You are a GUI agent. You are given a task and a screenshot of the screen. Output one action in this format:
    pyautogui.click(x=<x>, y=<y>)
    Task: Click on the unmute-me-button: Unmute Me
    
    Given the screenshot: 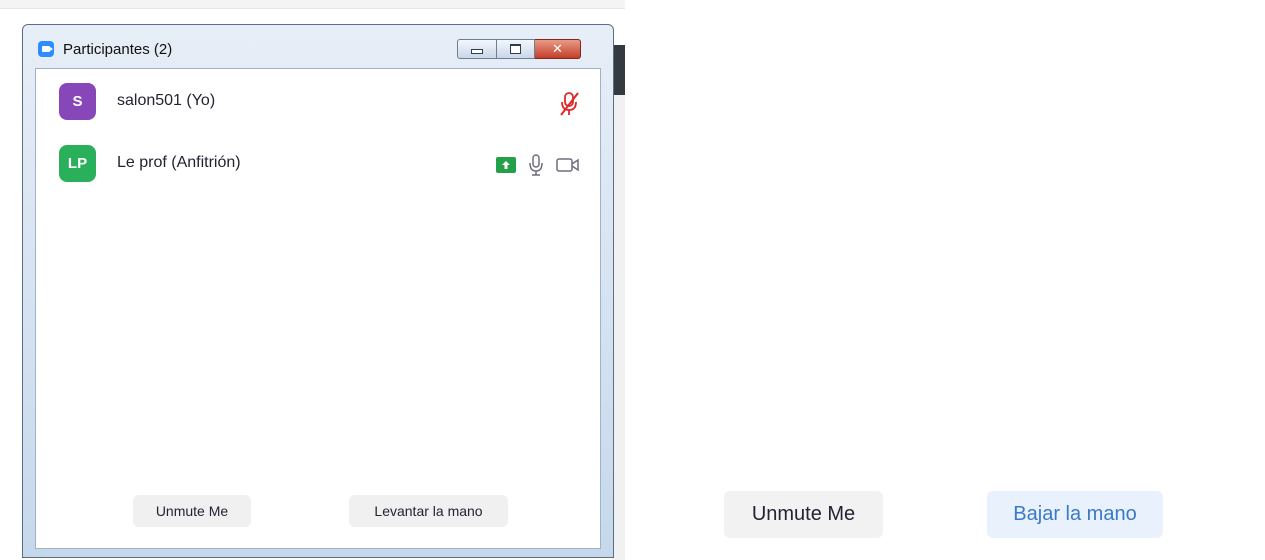 What is the action you would take?
    pyautogui.click(x=192, y=511)
    